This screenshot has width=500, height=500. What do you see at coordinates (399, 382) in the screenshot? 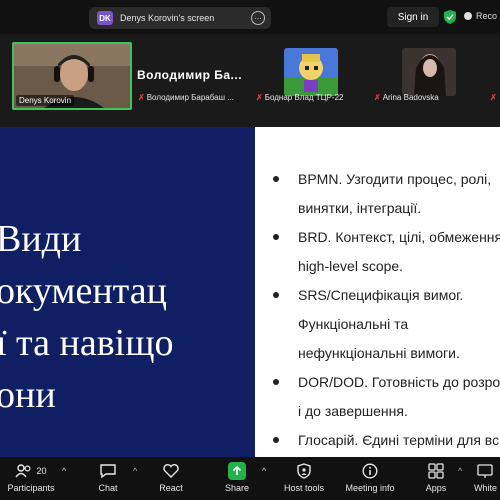
I see `bullet-text: DOR/DOD. Готовність до розро` at bounding box center [399, 382].